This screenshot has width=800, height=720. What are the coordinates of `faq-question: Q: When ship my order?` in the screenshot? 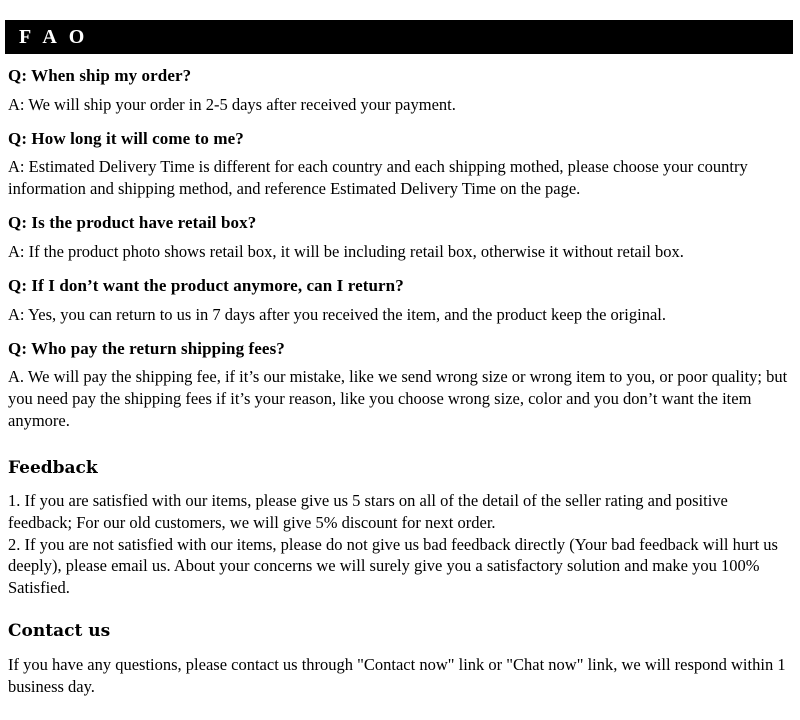 It's located at (100, 75).